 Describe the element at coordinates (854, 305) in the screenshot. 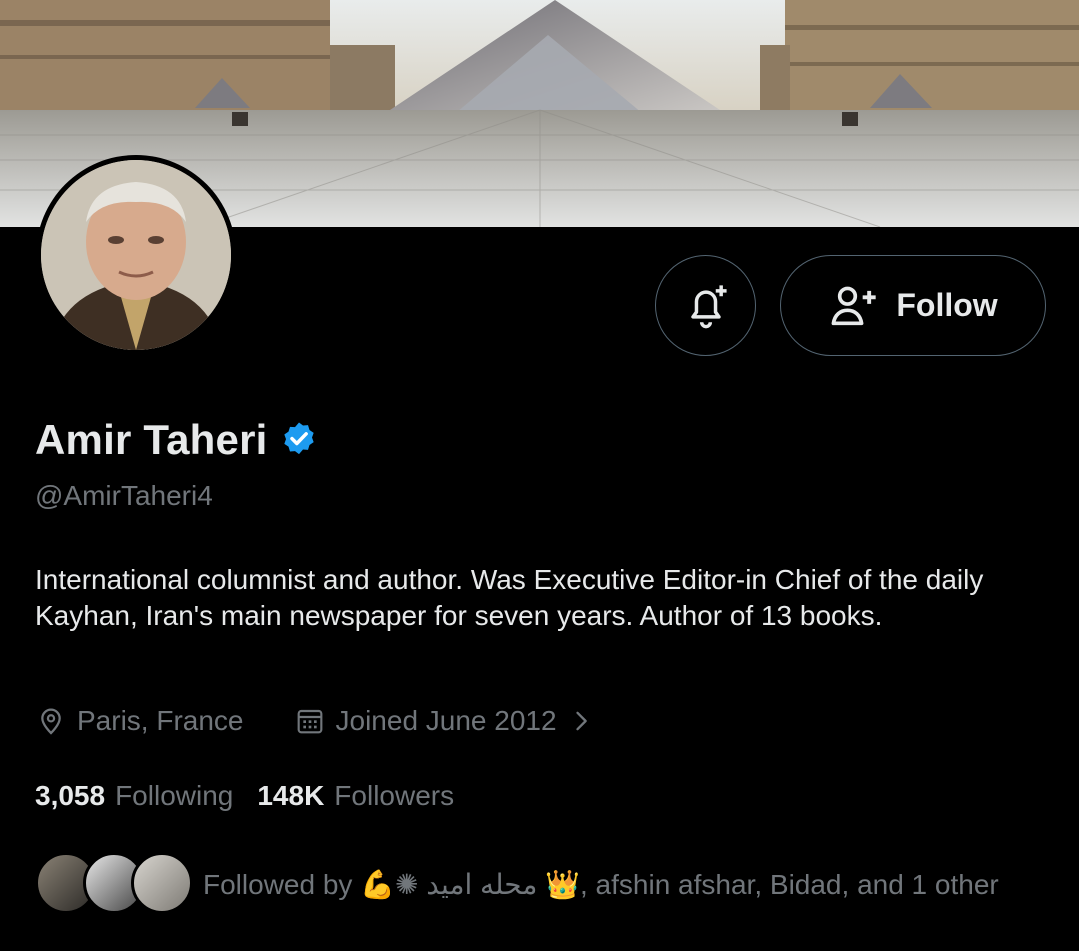

I see `person-plus-icon` at that location.